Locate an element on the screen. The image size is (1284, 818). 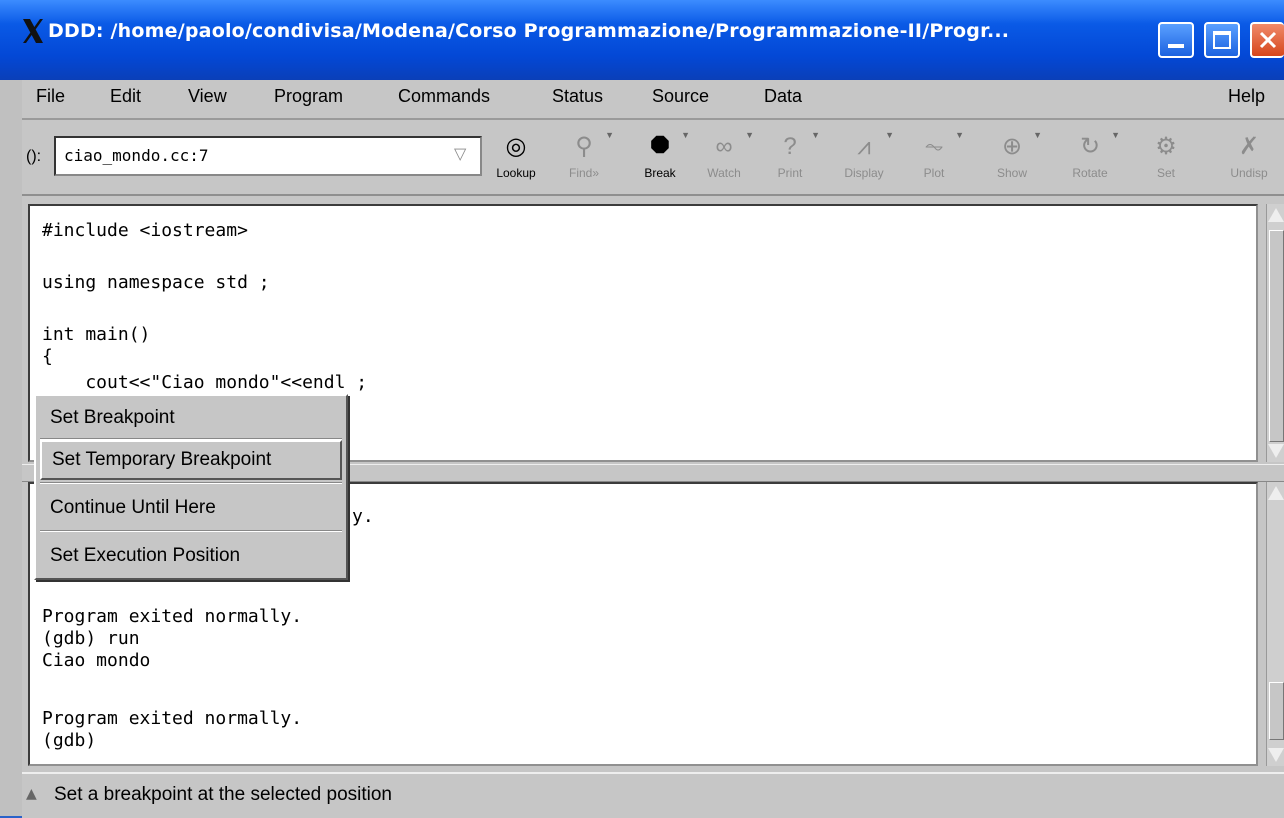
close-icon is located at coordinates (1268, 40).